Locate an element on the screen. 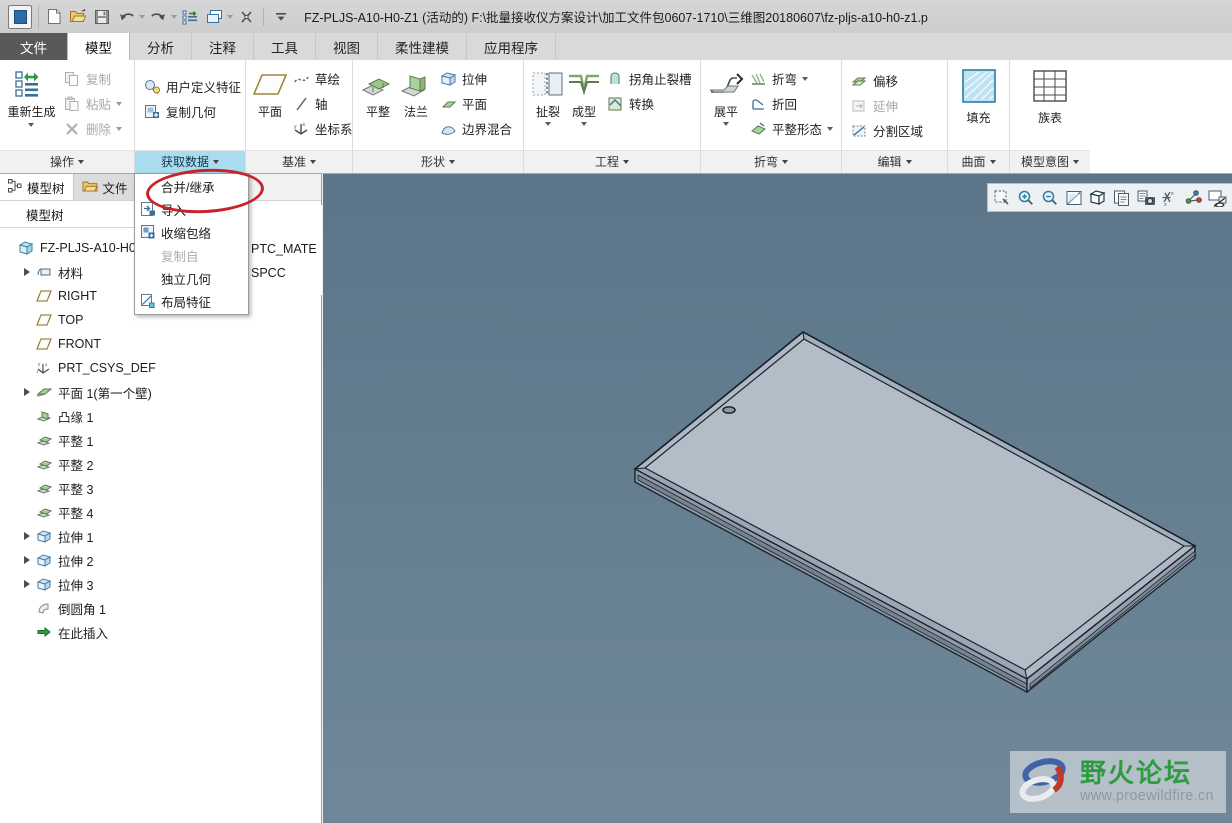 This screenshot has width=1232, height=823. menu-item-import: 导入 is located at coordinates (191, 209).